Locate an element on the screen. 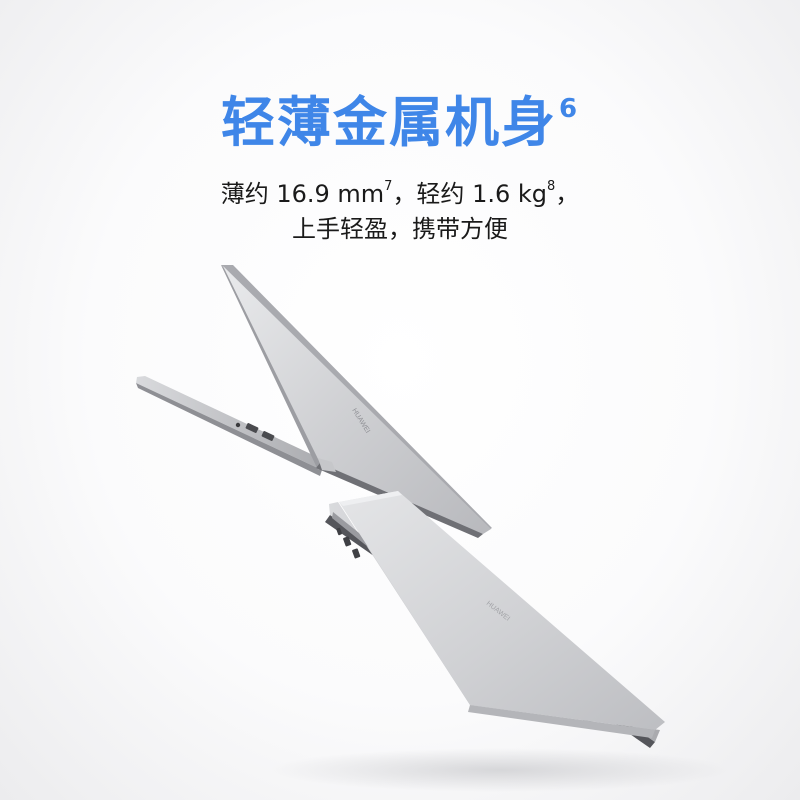  floor-shadow is located at coordinates (500, 770).